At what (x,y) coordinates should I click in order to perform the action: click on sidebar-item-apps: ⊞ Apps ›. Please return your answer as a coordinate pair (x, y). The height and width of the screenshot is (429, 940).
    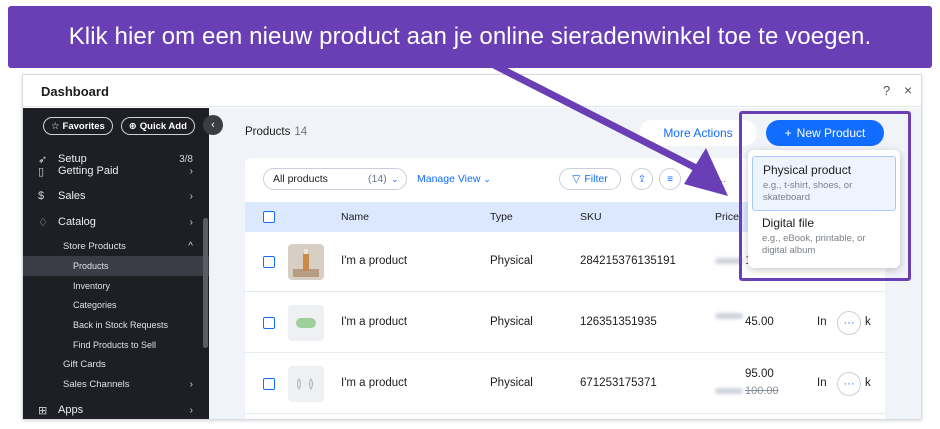
    Looking at the image, I should click on (116, 410).